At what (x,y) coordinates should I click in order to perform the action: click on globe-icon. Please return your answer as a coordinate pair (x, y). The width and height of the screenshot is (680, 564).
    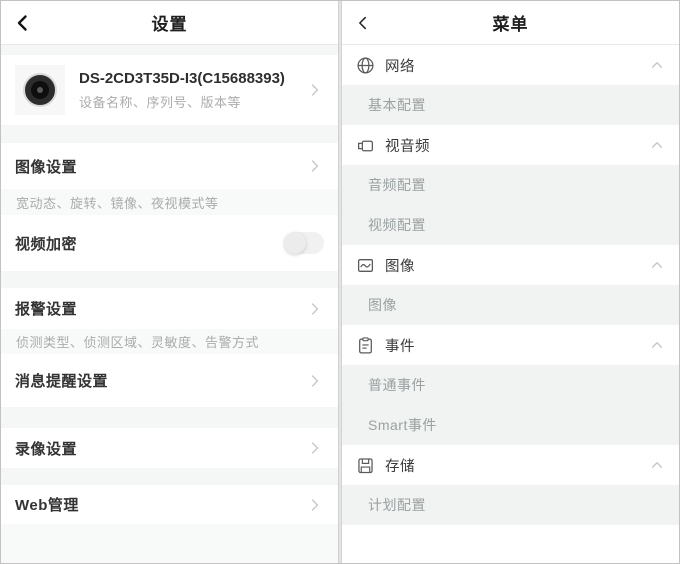
    Looking at the image, I should click on (365, 65).